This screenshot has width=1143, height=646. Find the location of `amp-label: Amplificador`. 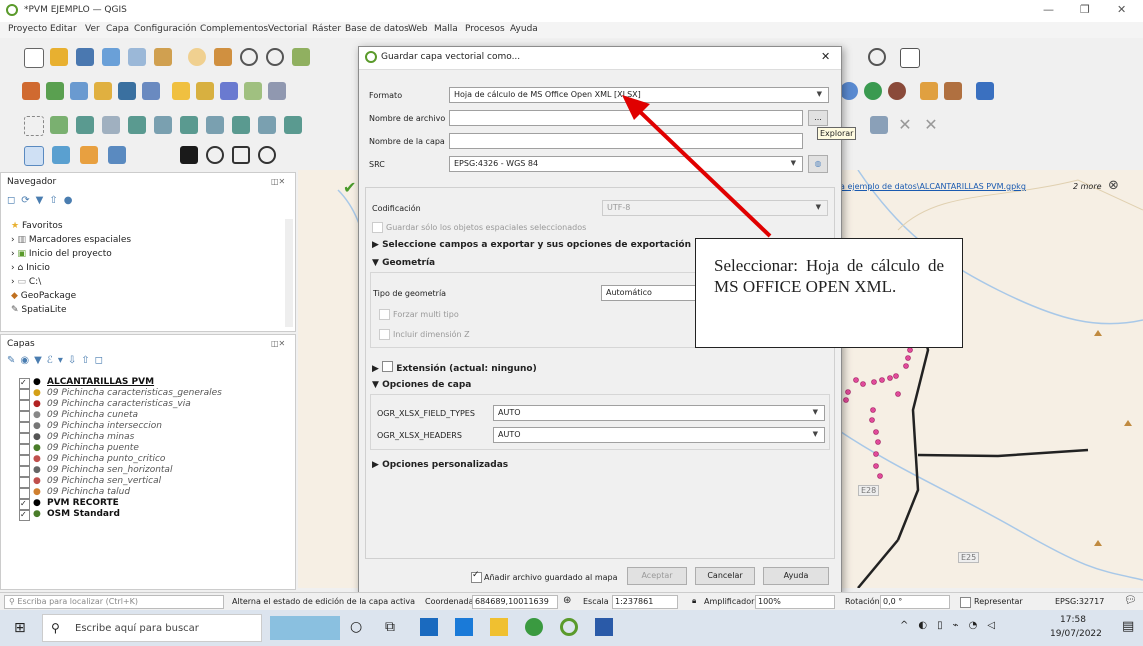

amp-label: Amplificador is located at coordinates (729, 601).